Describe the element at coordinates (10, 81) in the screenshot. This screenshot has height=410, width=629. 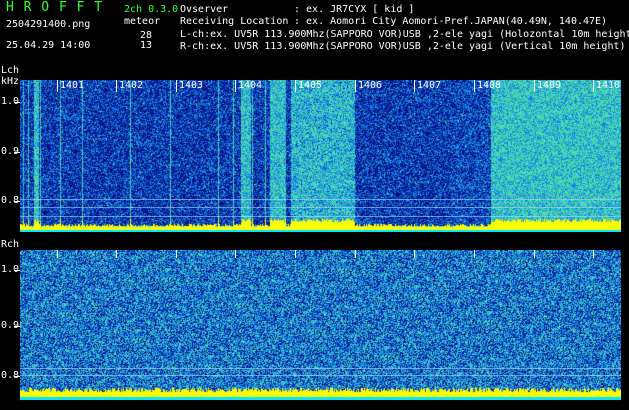
I see `khz-label: kHz` at that location.